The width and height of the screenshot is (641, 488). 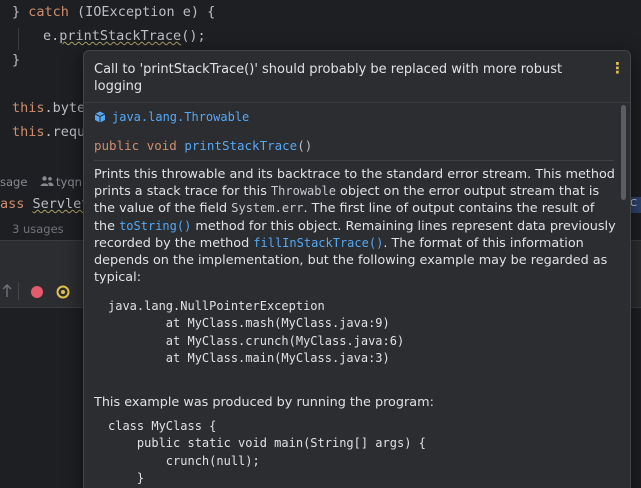 What do you see at coordinates (354, 160) in the screenshot?
I see `signature-divider` at bounding box center [354, 160].